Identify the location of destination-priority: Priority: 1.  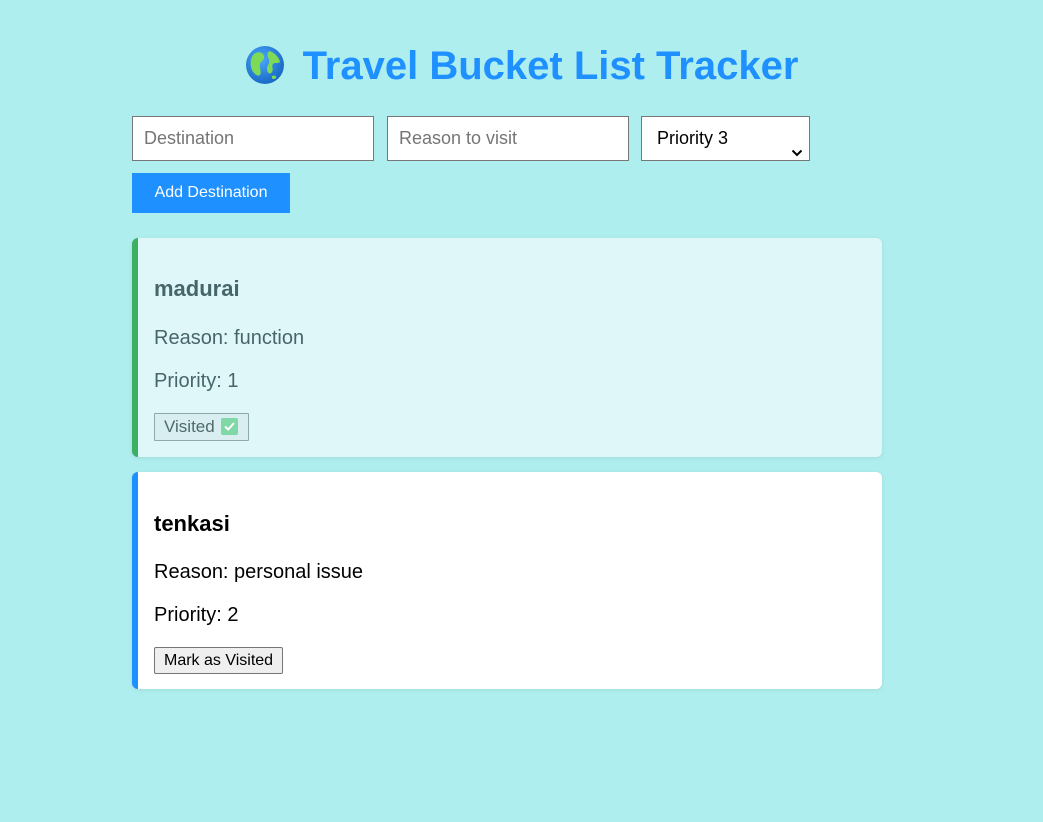
(196, 381).